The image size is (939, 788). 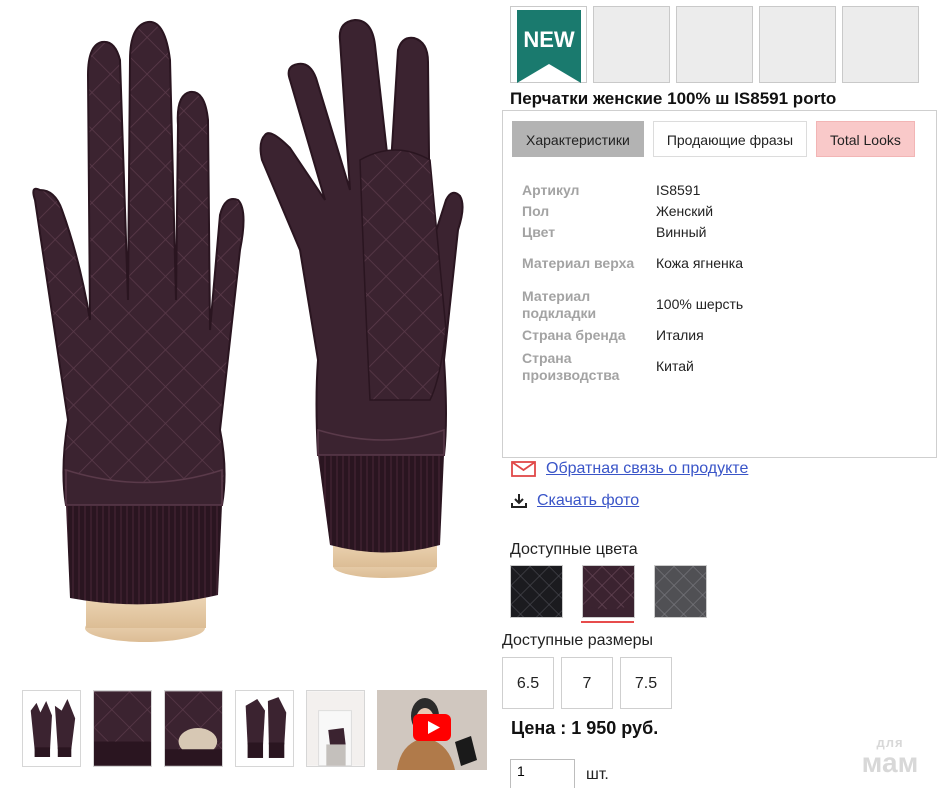 I want to click on download-link-row: Скачать фото, so click(x=575, y=501).